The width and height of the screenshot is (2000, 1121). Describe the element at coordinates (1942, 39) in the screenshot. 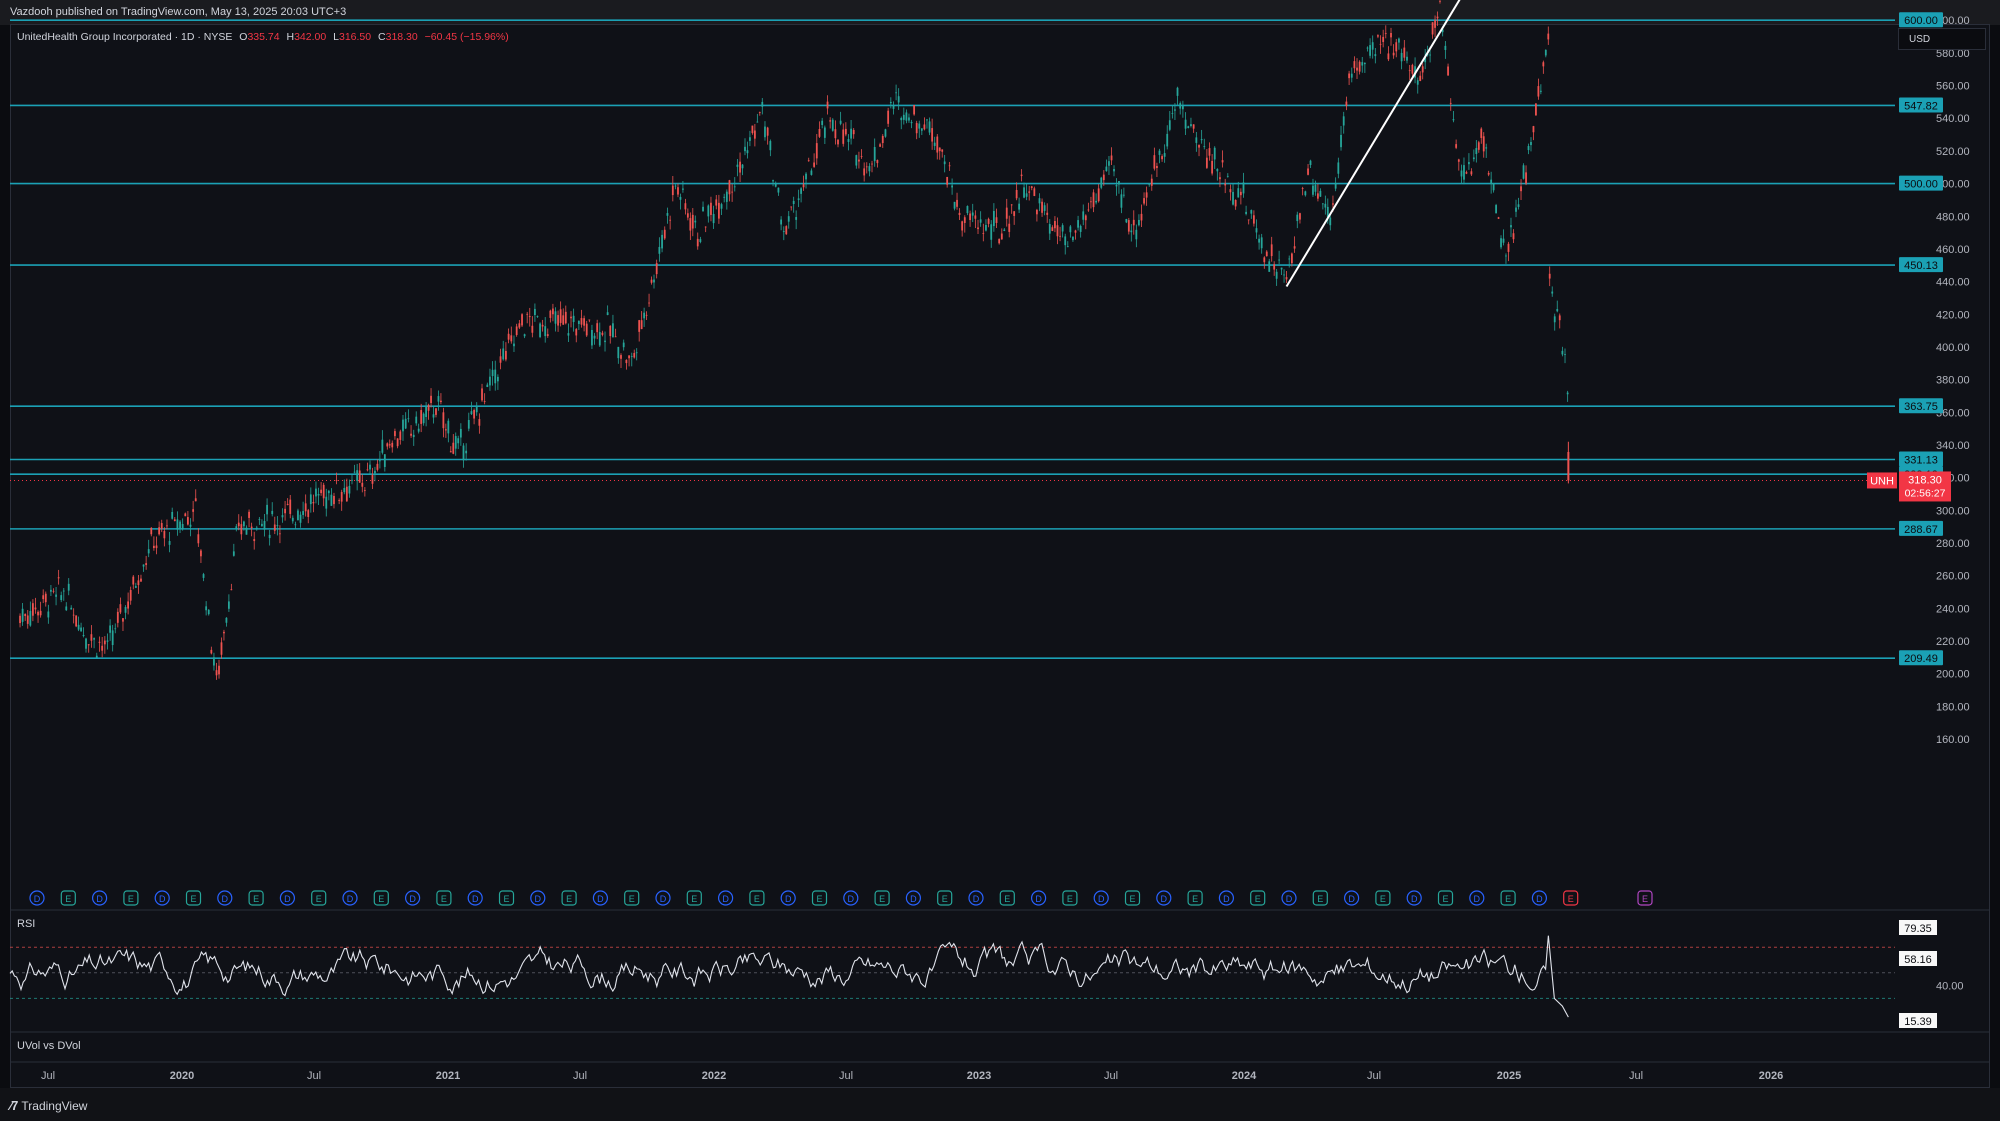

I see `currency-selector: USD` at that location.